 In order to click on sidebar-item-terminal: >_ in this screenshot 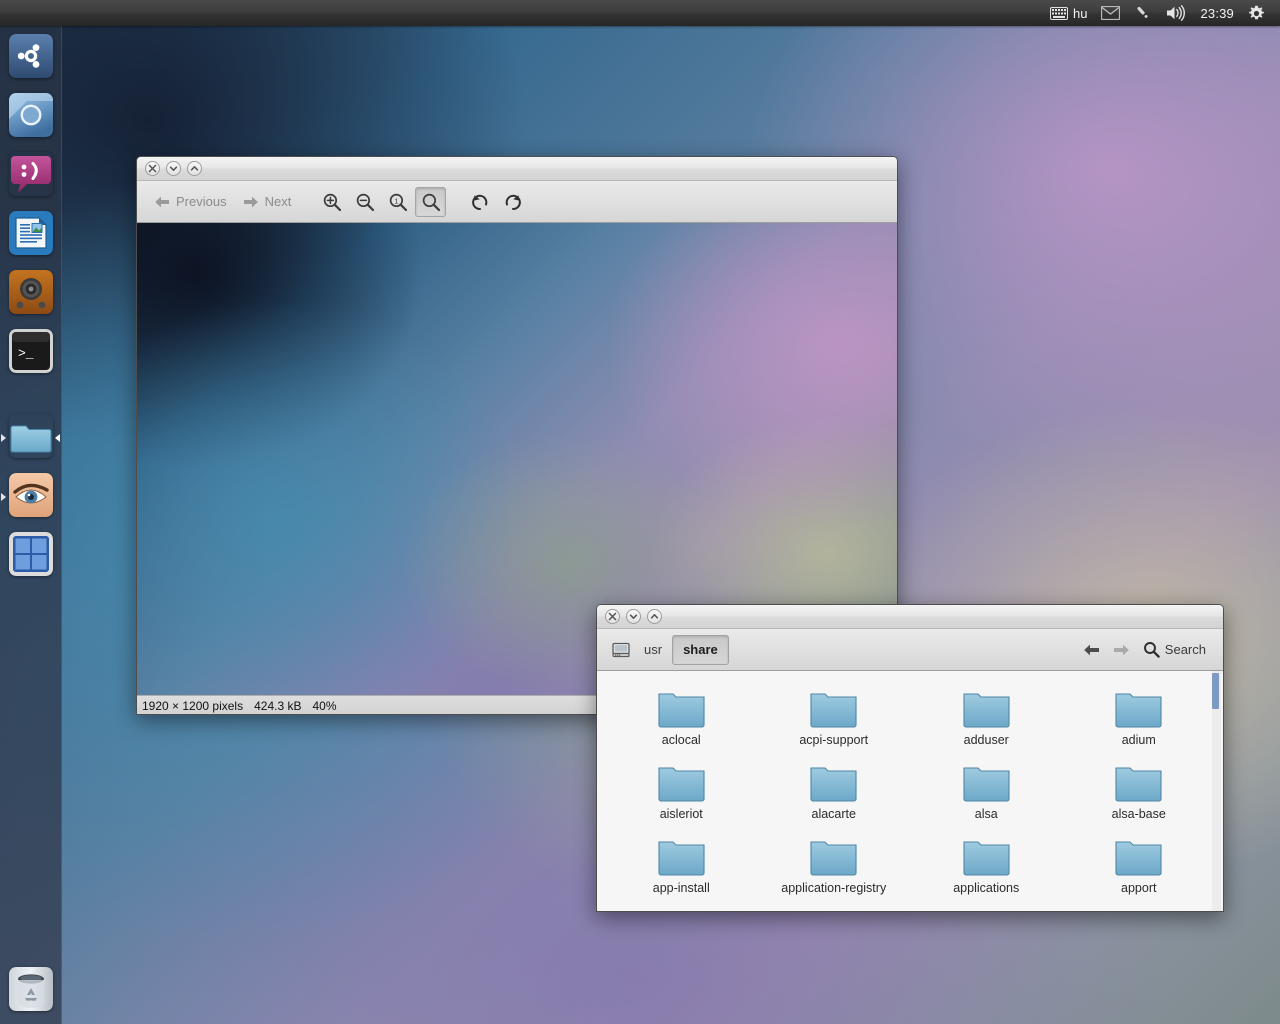, I will do `click(31, 351)`.